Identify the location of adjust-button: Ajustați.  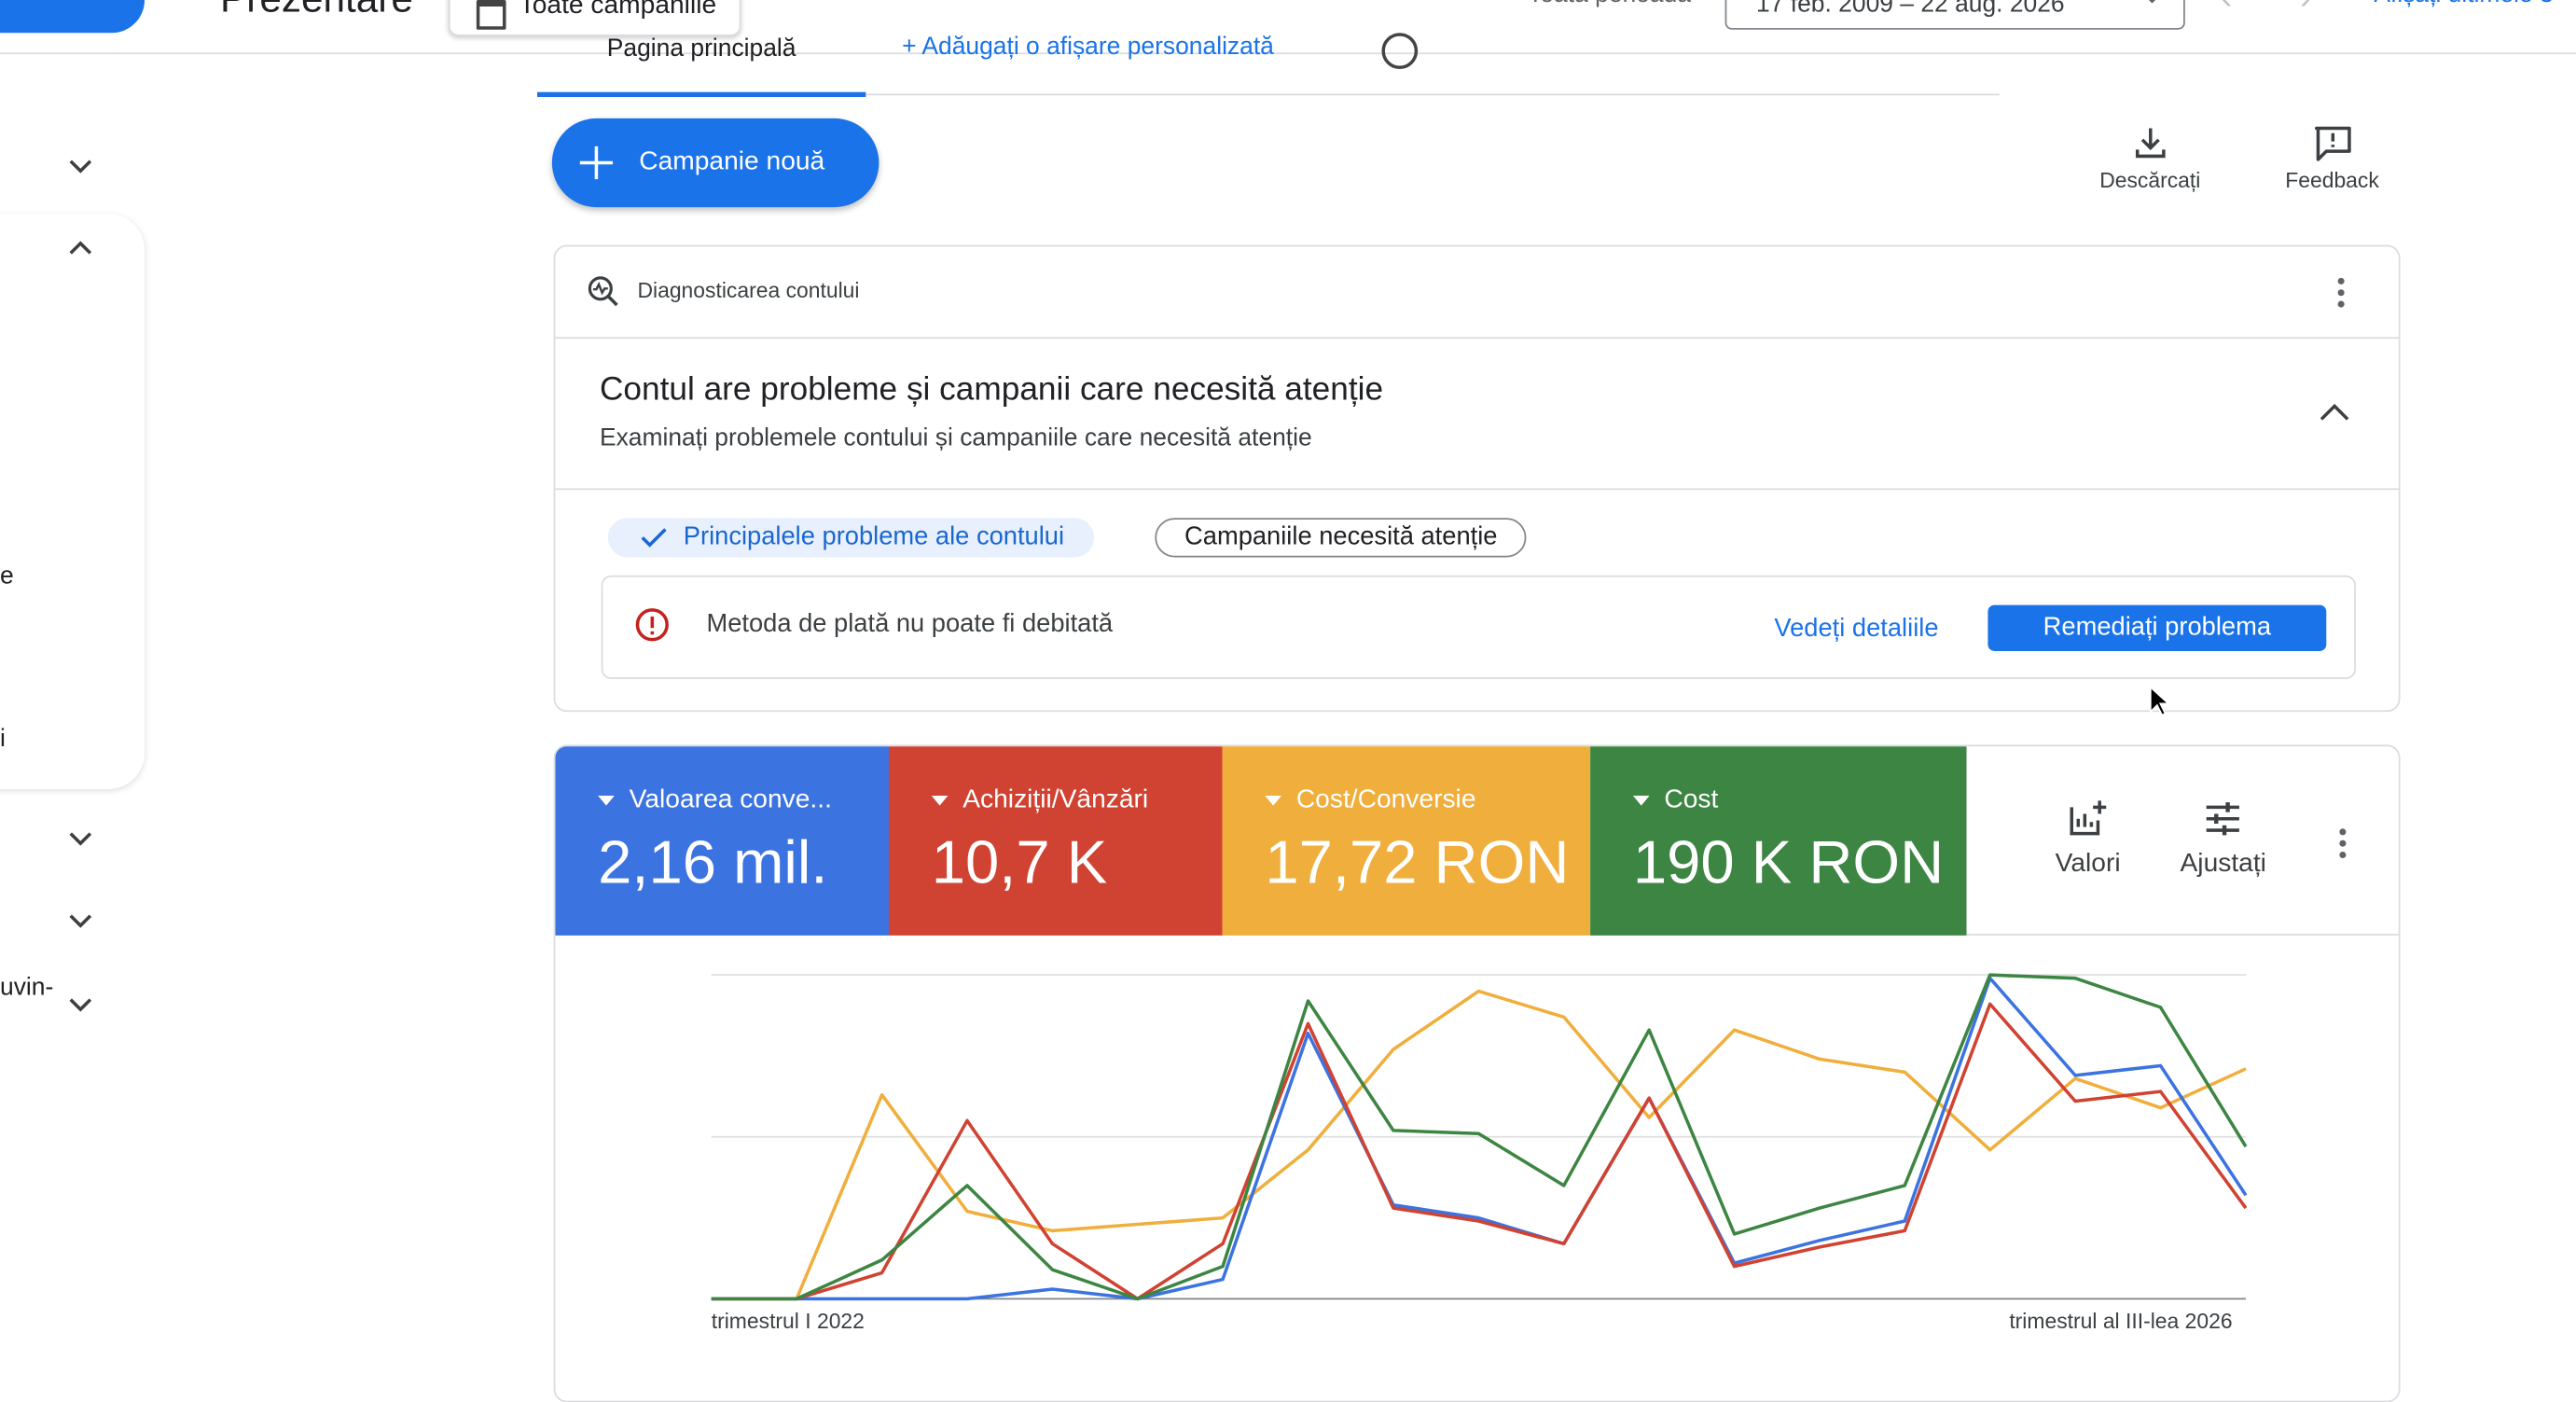
(2223, 839).